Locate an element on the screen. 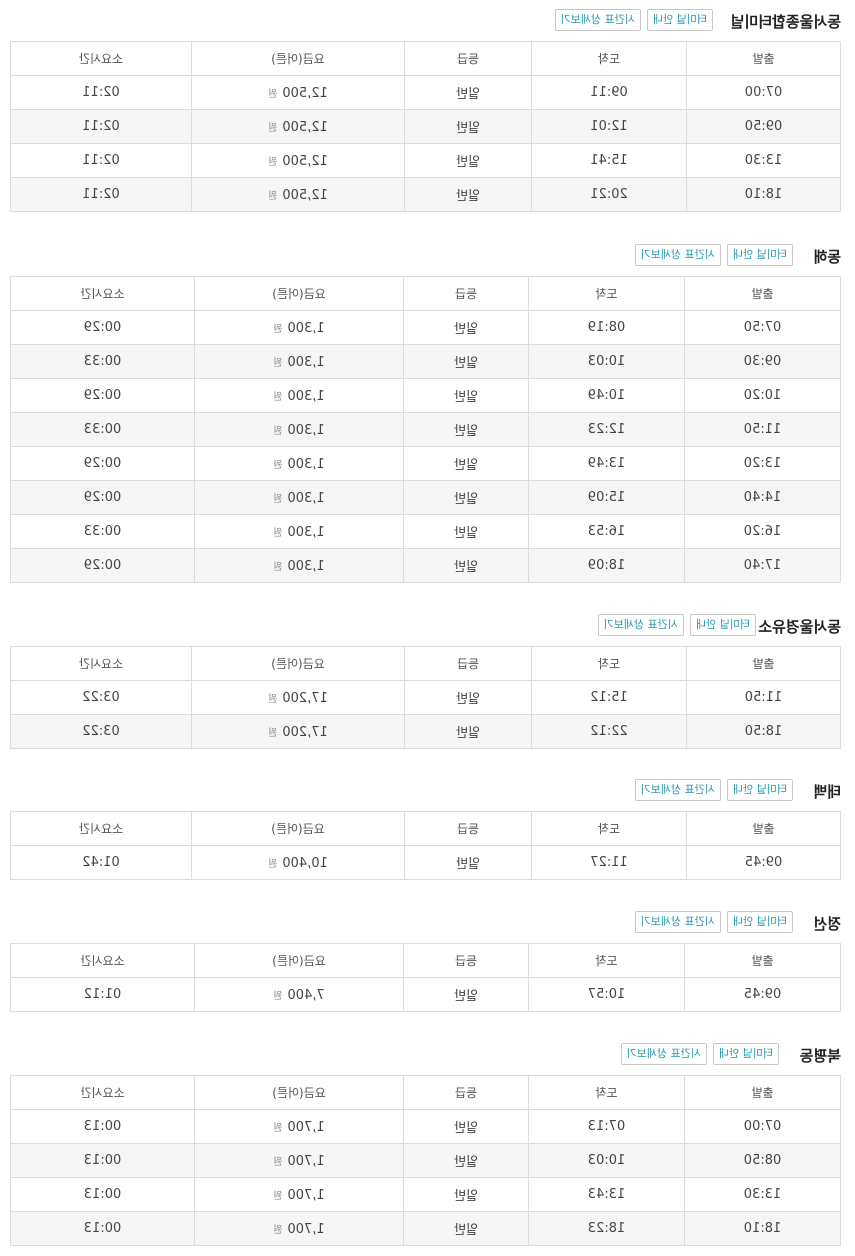 Image resolution: width=855 pixels, height=1256 pixels. table-row: 07:00 09:11 일반 12,500 원 02:11 is located at coordinates (425, 92).